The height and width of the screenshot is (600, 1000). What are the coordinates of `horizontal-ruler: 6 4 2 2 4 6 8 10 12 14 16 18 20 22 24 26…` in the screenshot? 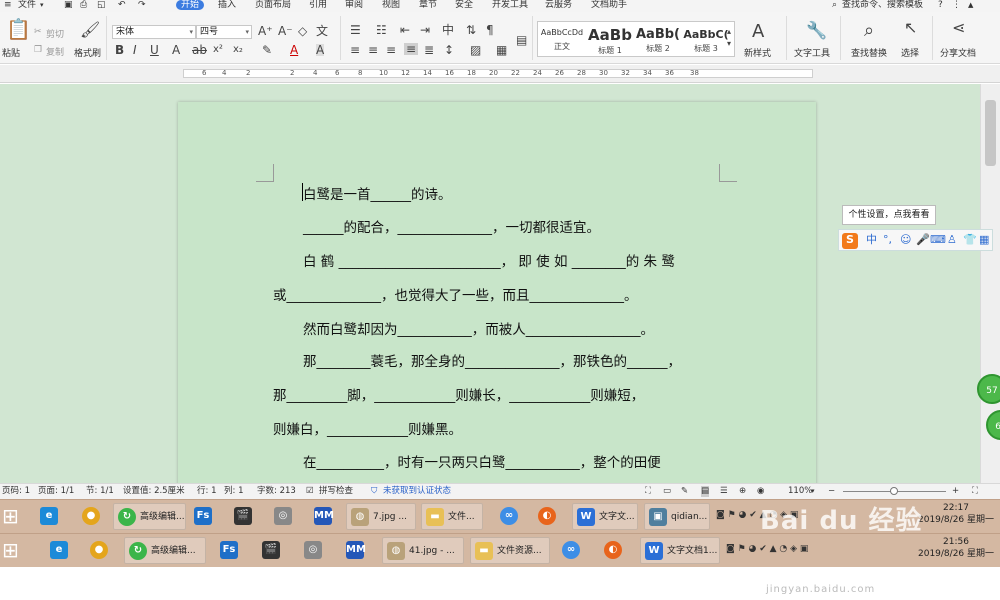 It's located at (500, 74).